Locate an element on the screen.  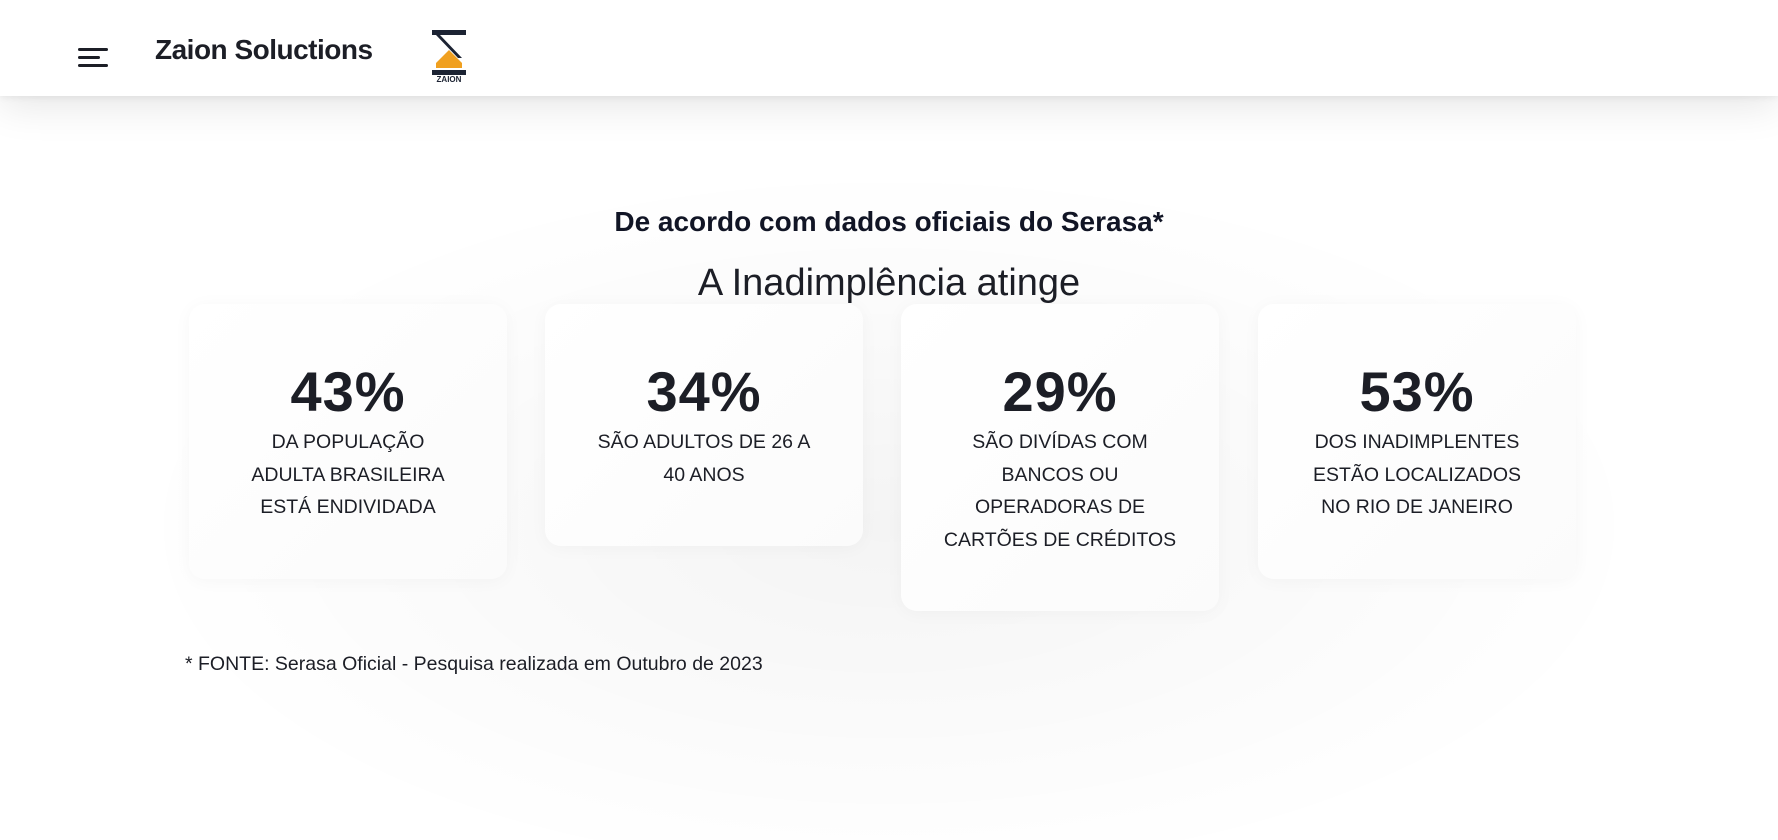
stat-percent: 53% is located at coordinates (1417, 391).